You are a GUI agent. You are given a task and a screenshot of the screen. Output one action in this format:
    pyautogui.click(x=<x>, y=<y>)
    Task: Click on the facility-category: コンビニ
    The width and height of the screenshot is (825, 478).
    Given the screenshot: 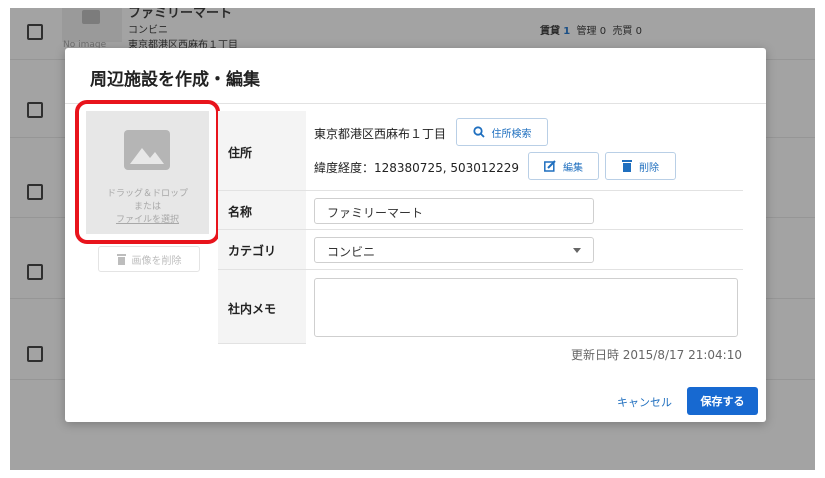 What is the action you would take?
    pyautogui.click(x=148, y=30)
    